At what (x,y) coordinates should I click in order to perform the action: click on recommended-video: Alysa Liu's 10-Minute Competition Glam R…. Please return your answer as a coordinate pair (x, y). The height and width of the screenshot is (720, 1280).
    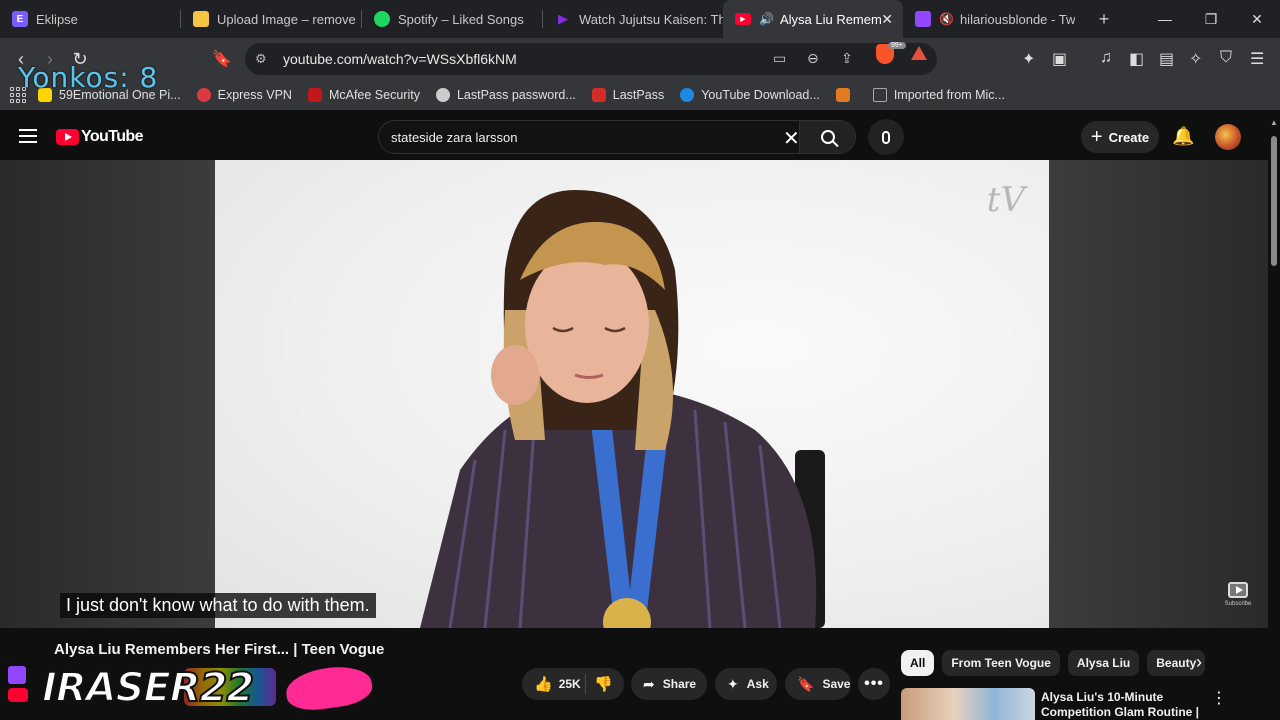
    Looking at the image, I should click on (1081, 704).